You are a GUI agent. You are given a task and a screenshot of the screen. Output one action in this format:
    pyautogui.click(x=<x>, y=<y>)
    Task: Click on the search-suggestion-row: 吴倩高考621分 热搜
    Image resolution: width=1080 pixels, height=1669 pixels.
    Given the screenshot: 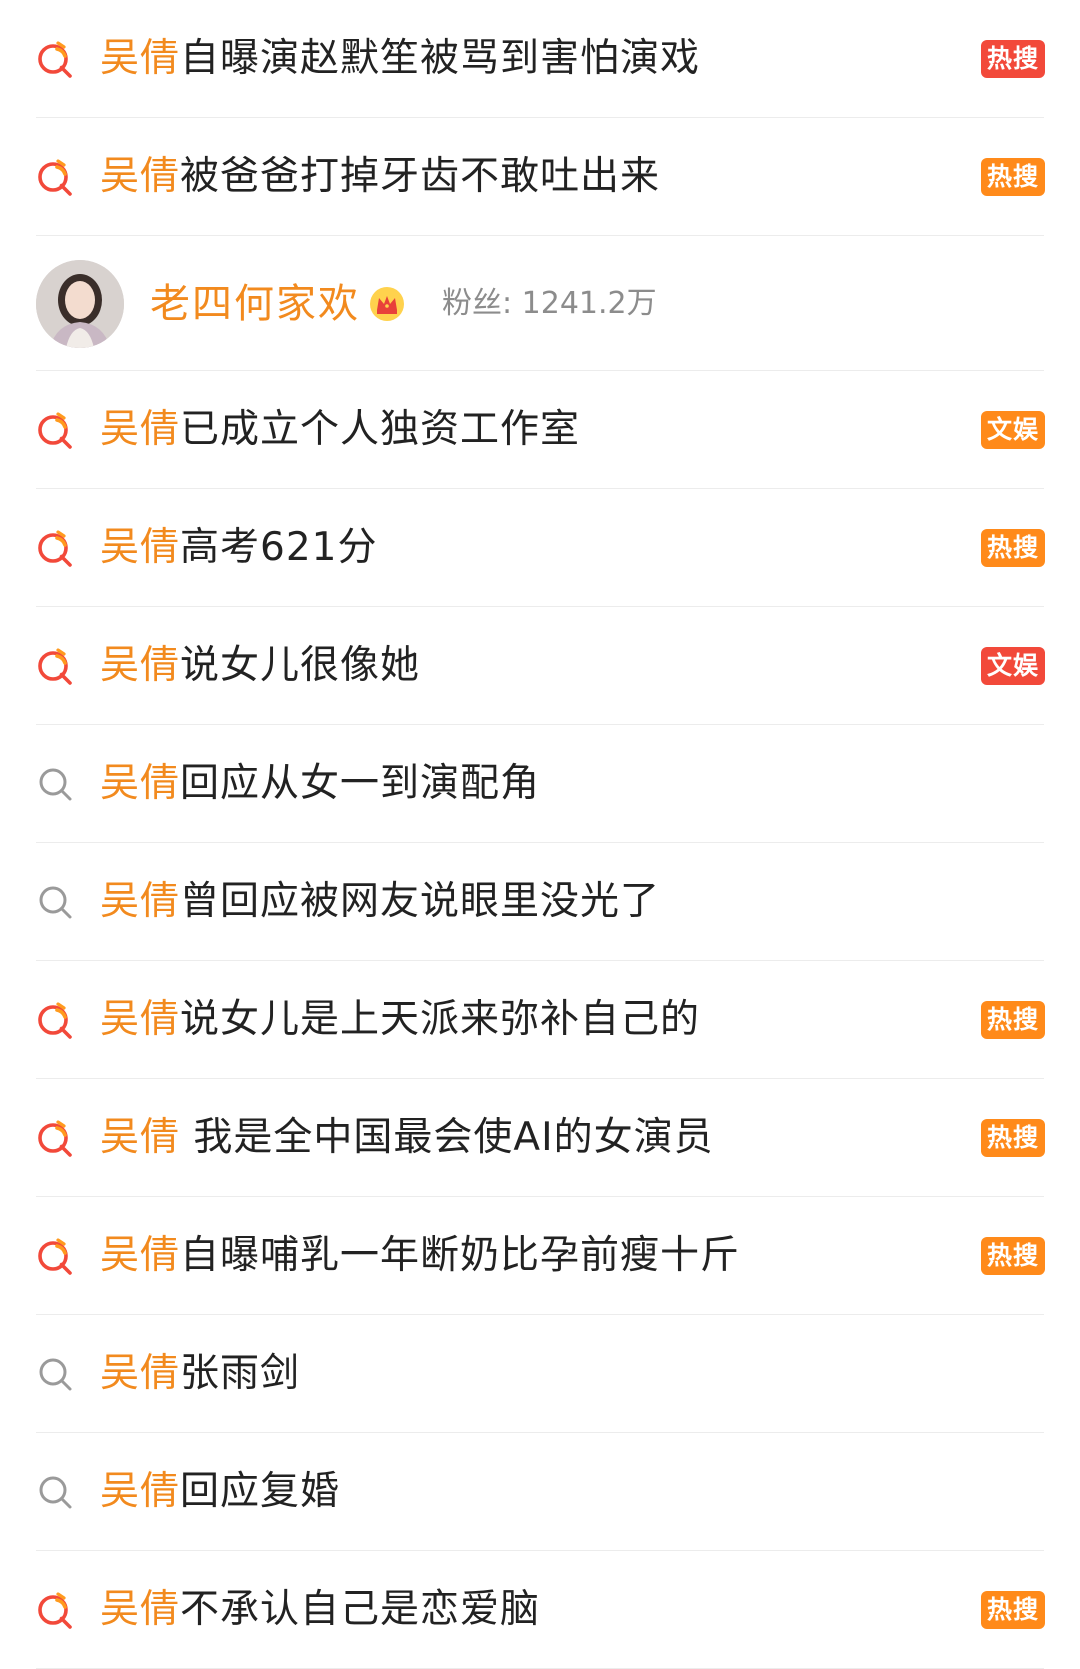 What is the action you would take?
    pyautogui.click(x=540, y=548)
    